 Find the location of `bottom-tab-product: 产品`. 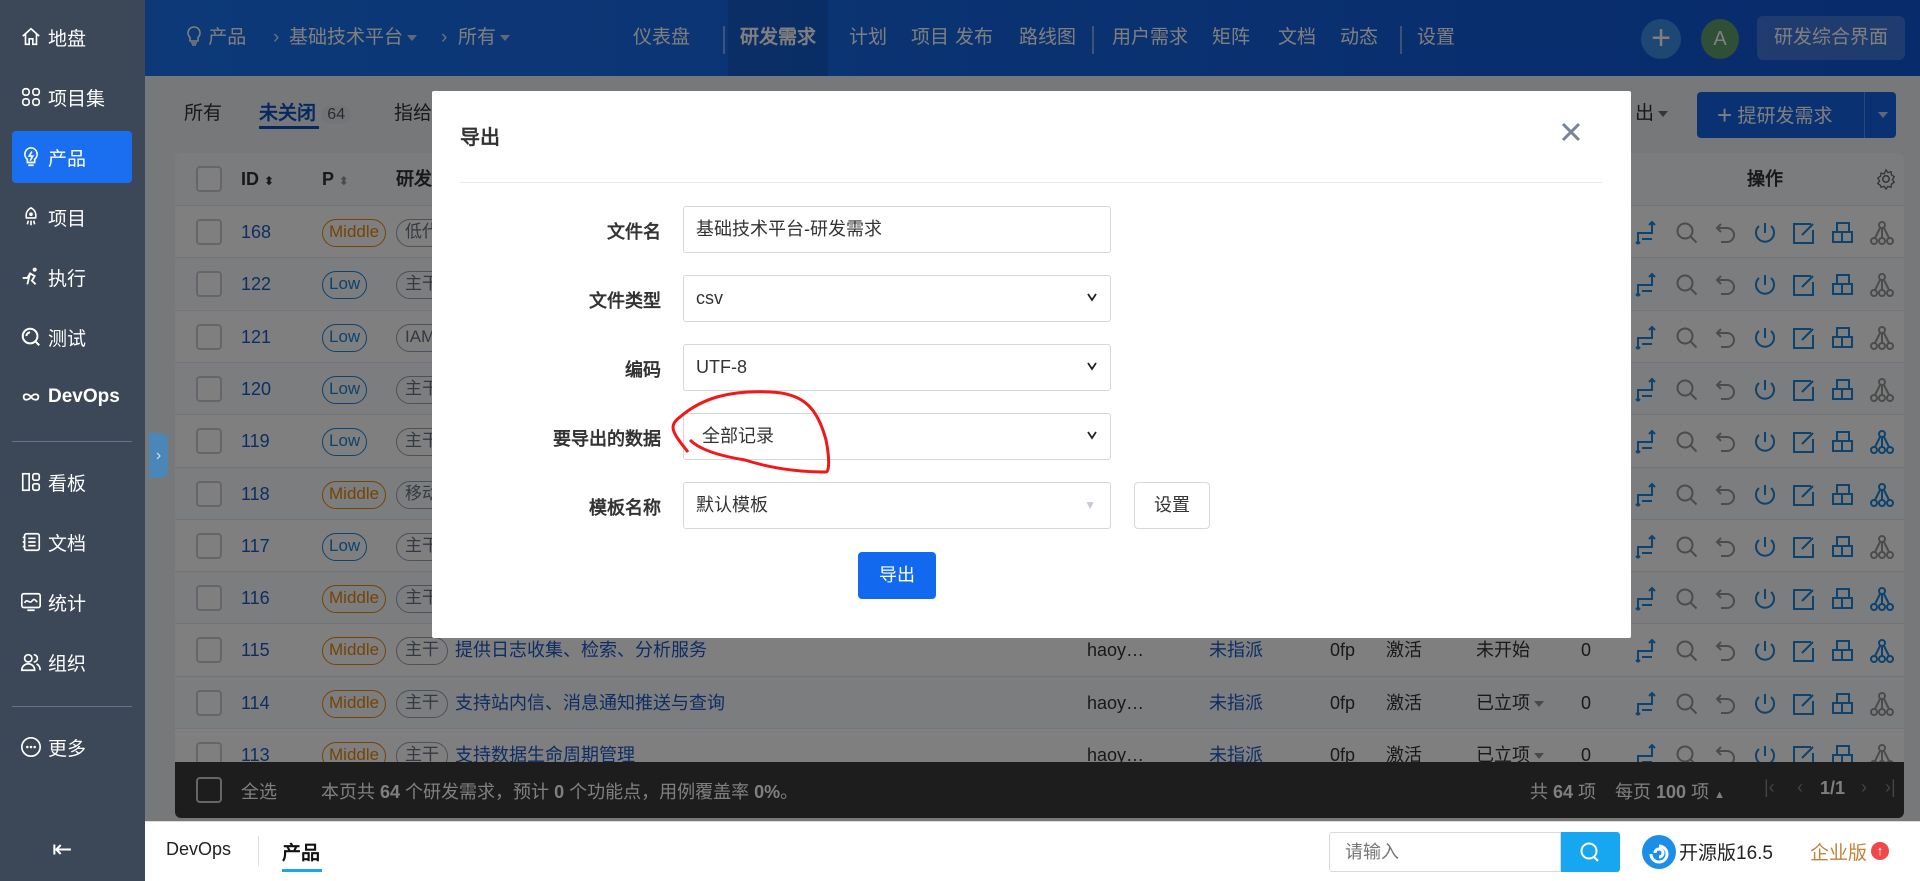

bottom-tab-product: 产品 is located at coordinates (301, 851).